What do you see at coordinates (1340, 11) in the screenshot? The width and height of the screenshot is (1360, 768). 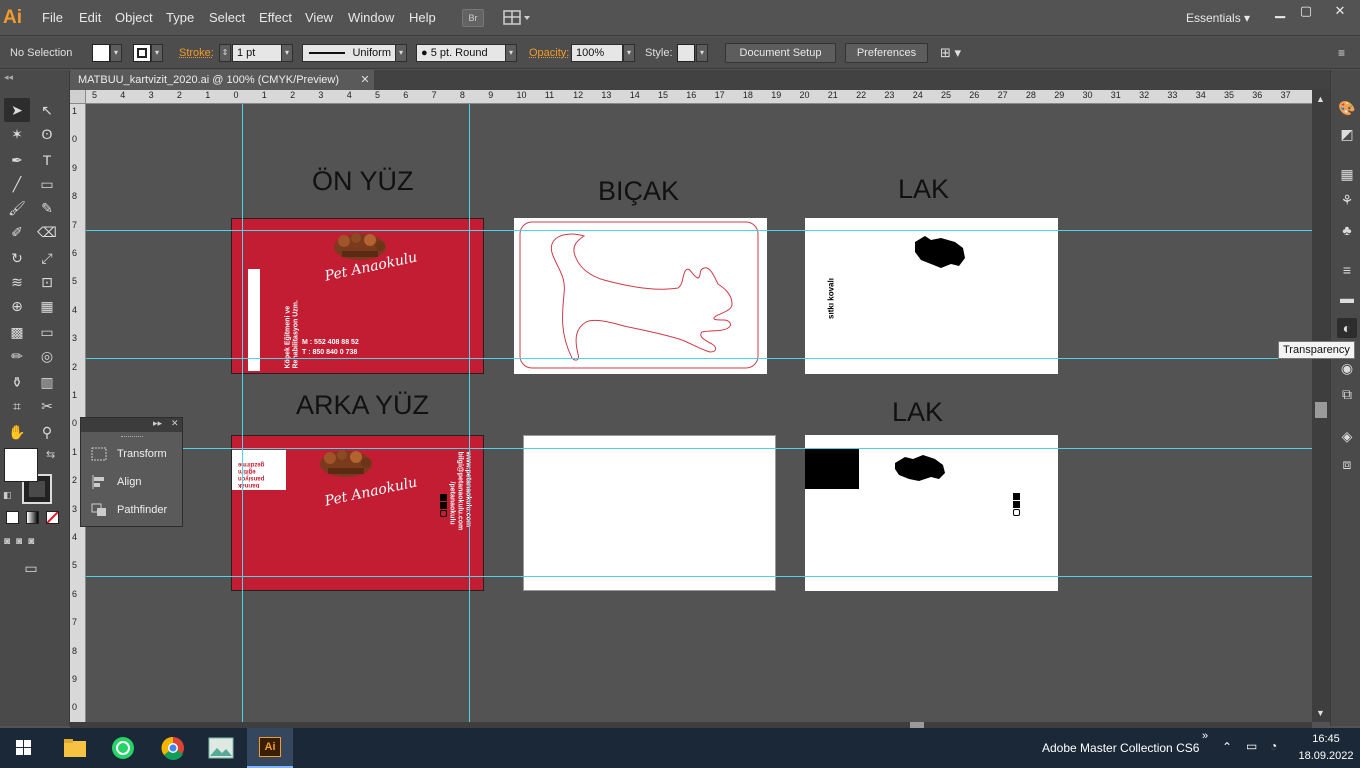 I see `close-window-button: ✕` at bounding box center [1340, 11].